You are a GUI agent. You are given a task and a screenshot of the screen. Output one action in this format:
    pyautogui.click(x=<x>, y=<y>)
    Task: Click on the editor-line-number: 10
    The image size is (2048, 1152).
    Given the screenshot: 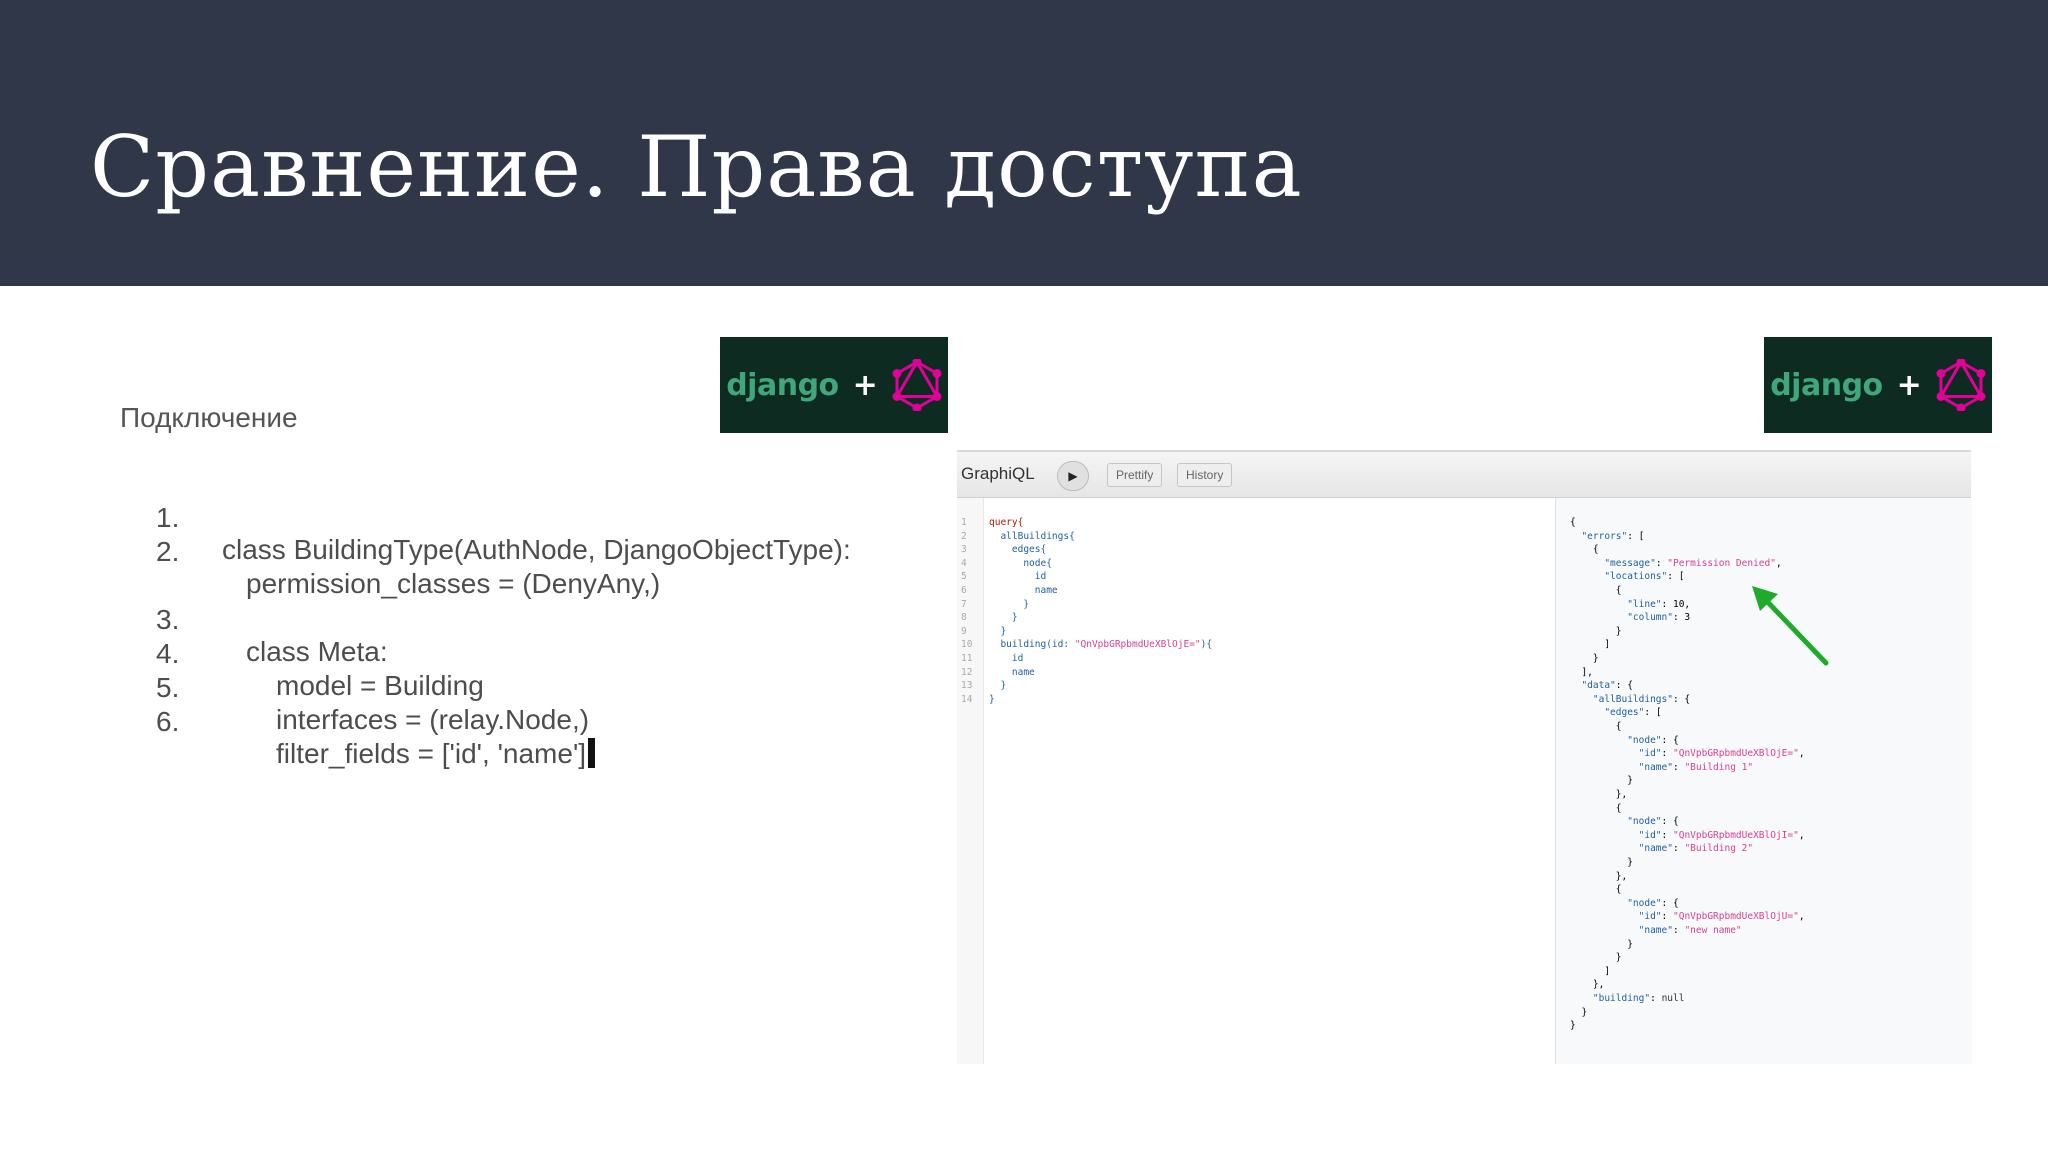 What is the action you would take?
    pyautogui.click(x=967, y=645)
    